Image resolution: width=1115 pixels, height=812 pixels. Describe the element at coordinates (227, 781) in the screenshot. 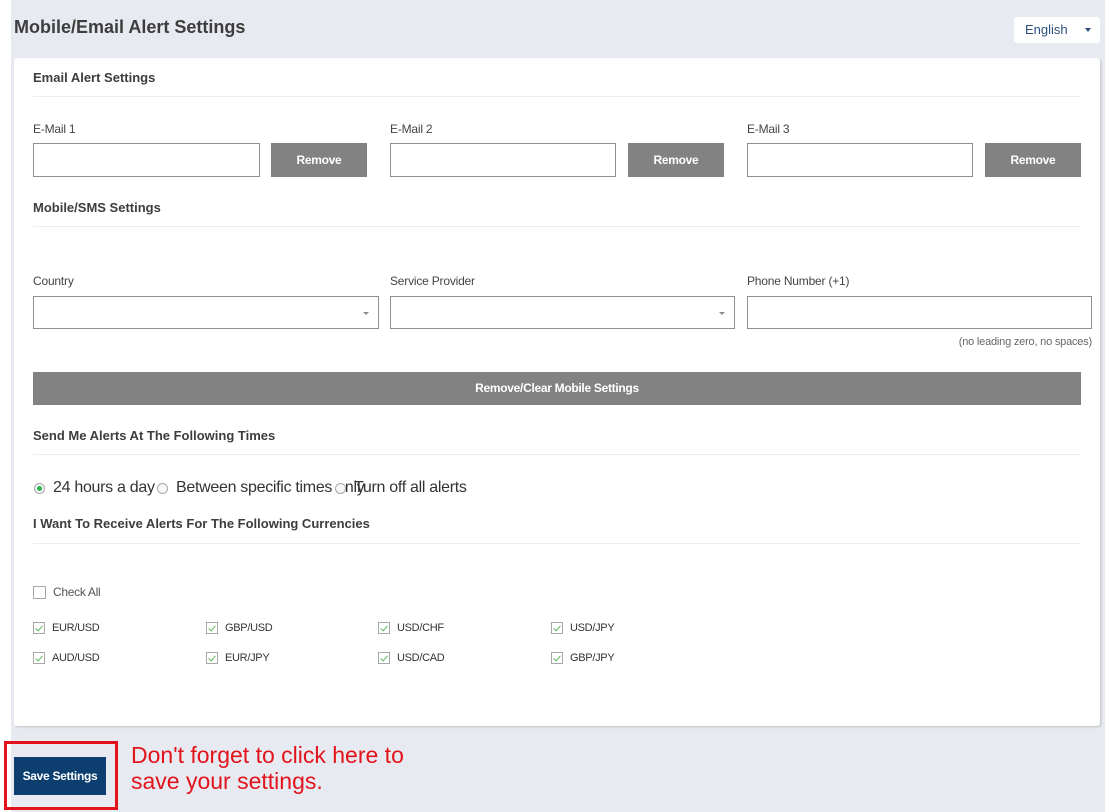

I see `annotation-line-2: save your settings.` at that location.